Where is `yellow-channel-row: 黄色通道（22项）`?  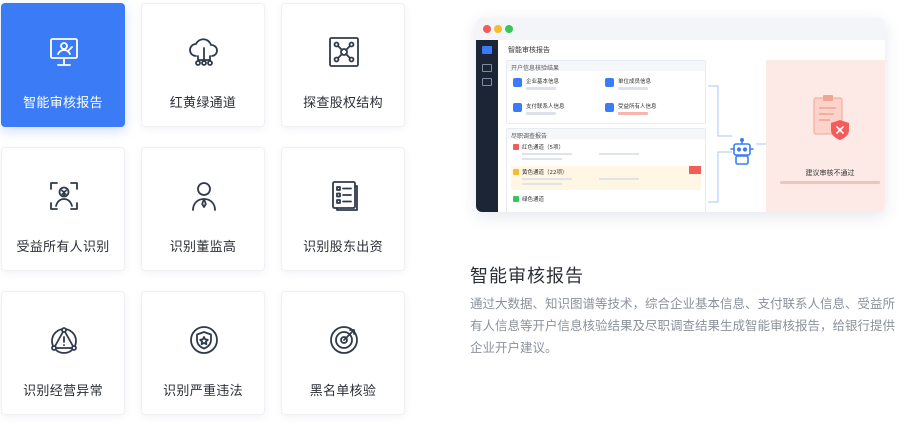 yellow-channel-row: 黄色通道（22项） is located at coordinates (606, 178).